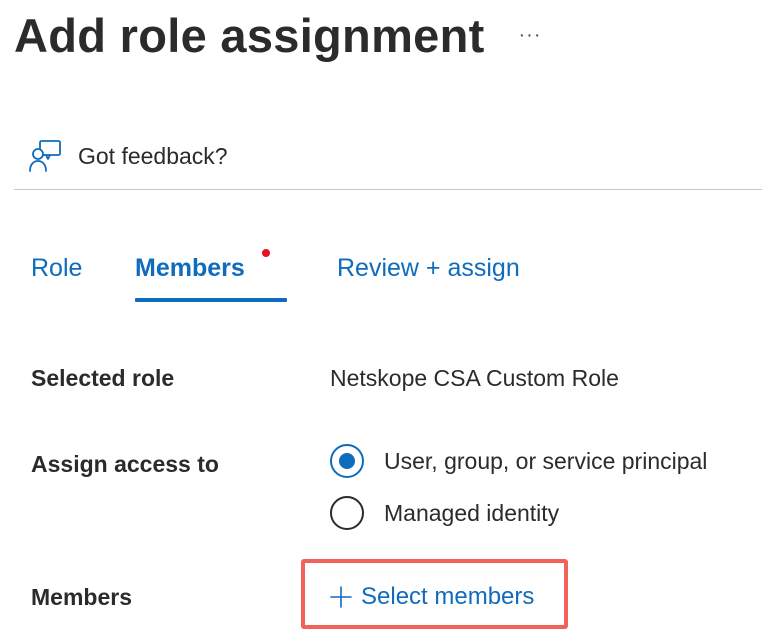  Describe the element at coordinates (153, 155) in the screenshot. I see `feedback-label: Got feedback?` at that location.